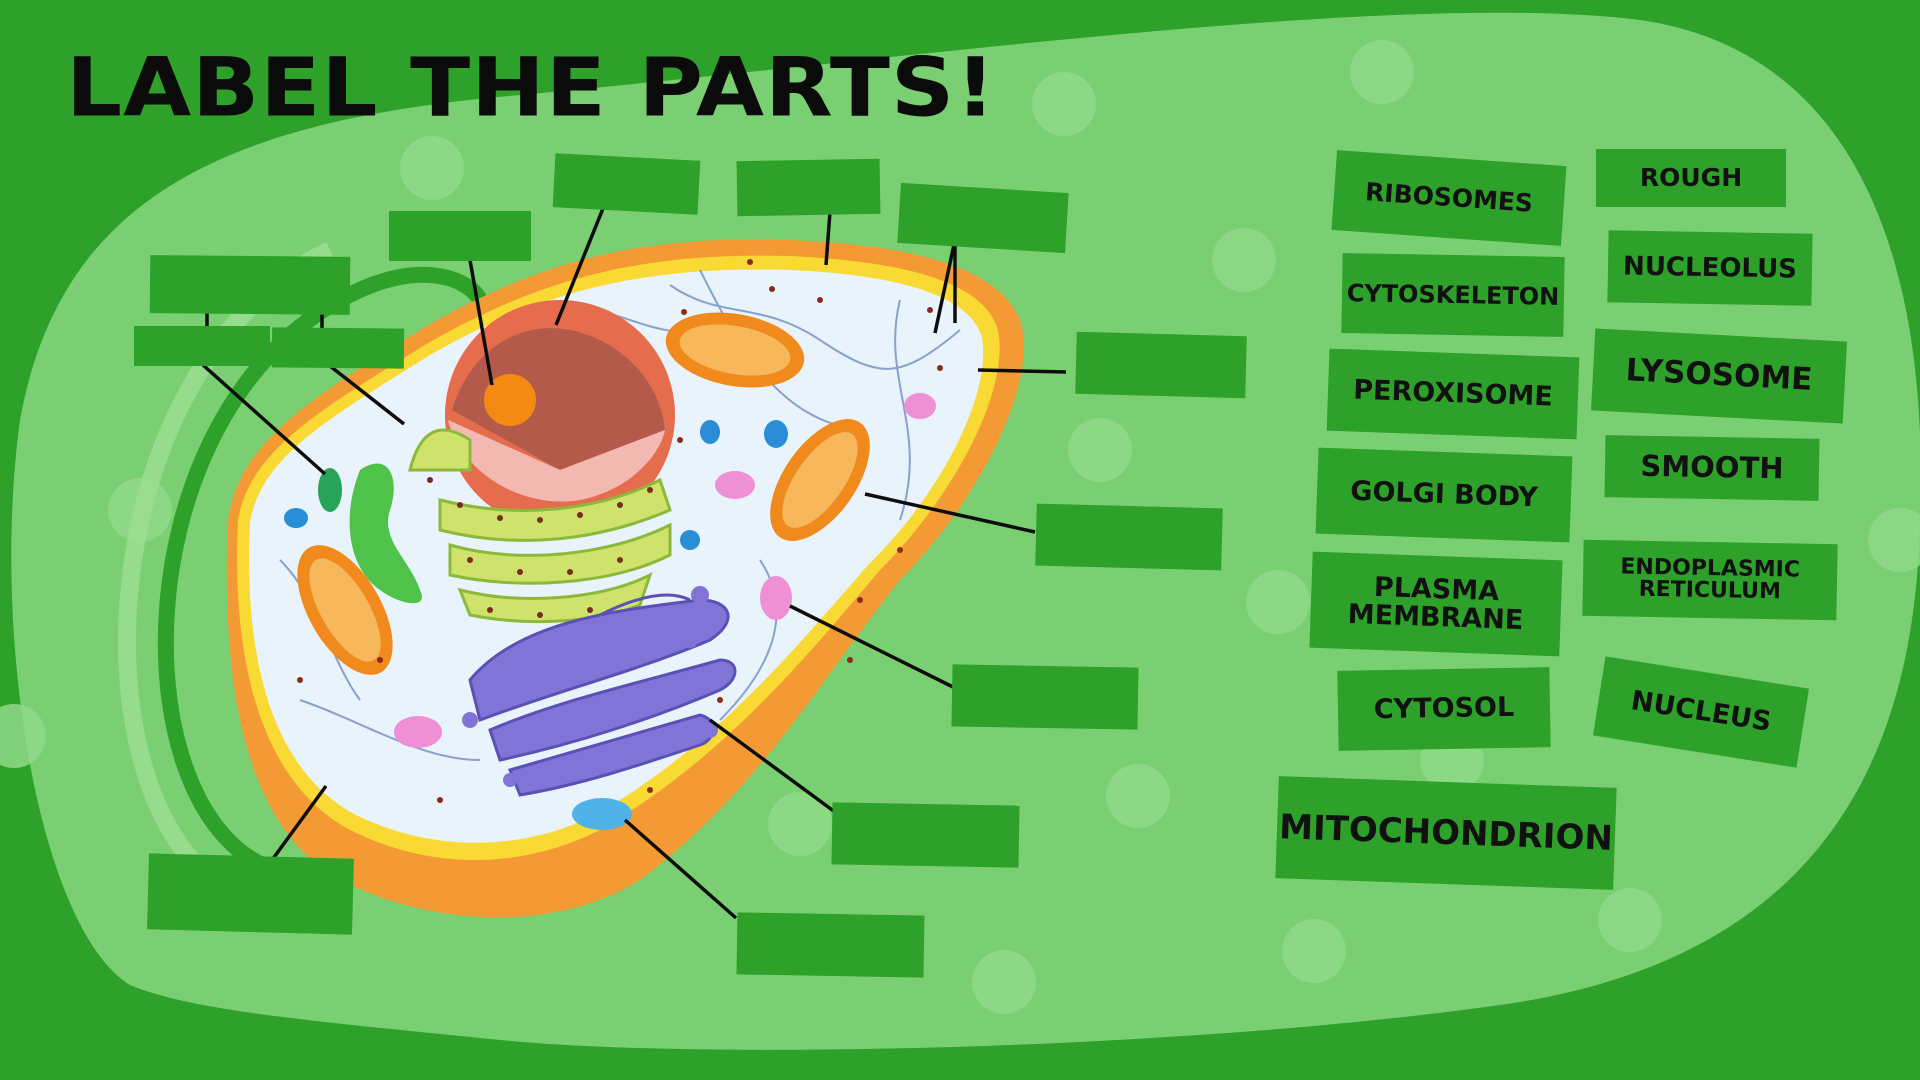  I want to click on vacuole-shape, so click(602, 814).